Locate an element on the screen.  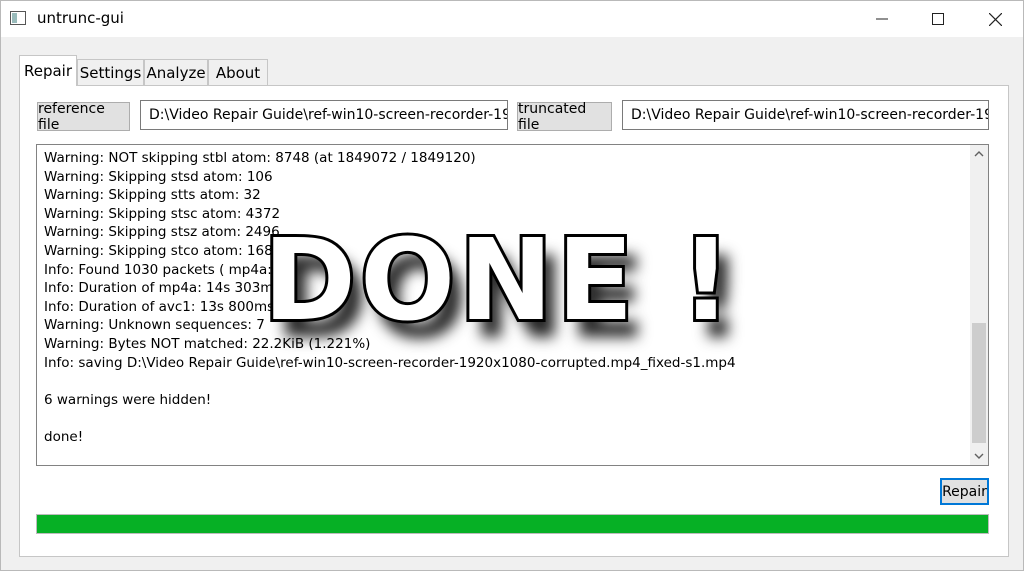
close-button is located at coordinates (995, 19).